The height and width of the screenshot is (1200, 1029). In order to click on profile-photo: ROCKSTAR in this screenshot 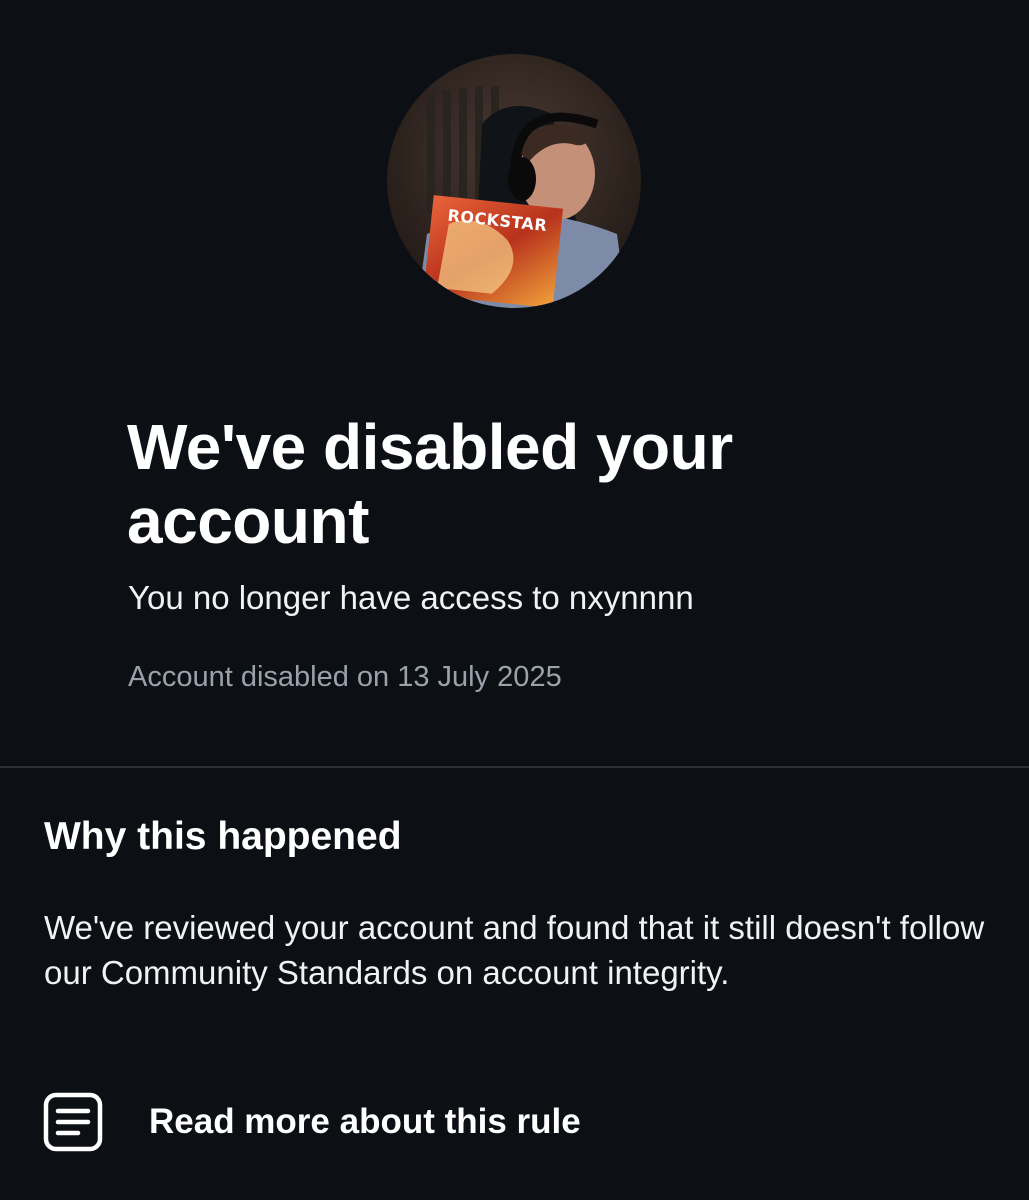, I will do `click(514, 181)`.